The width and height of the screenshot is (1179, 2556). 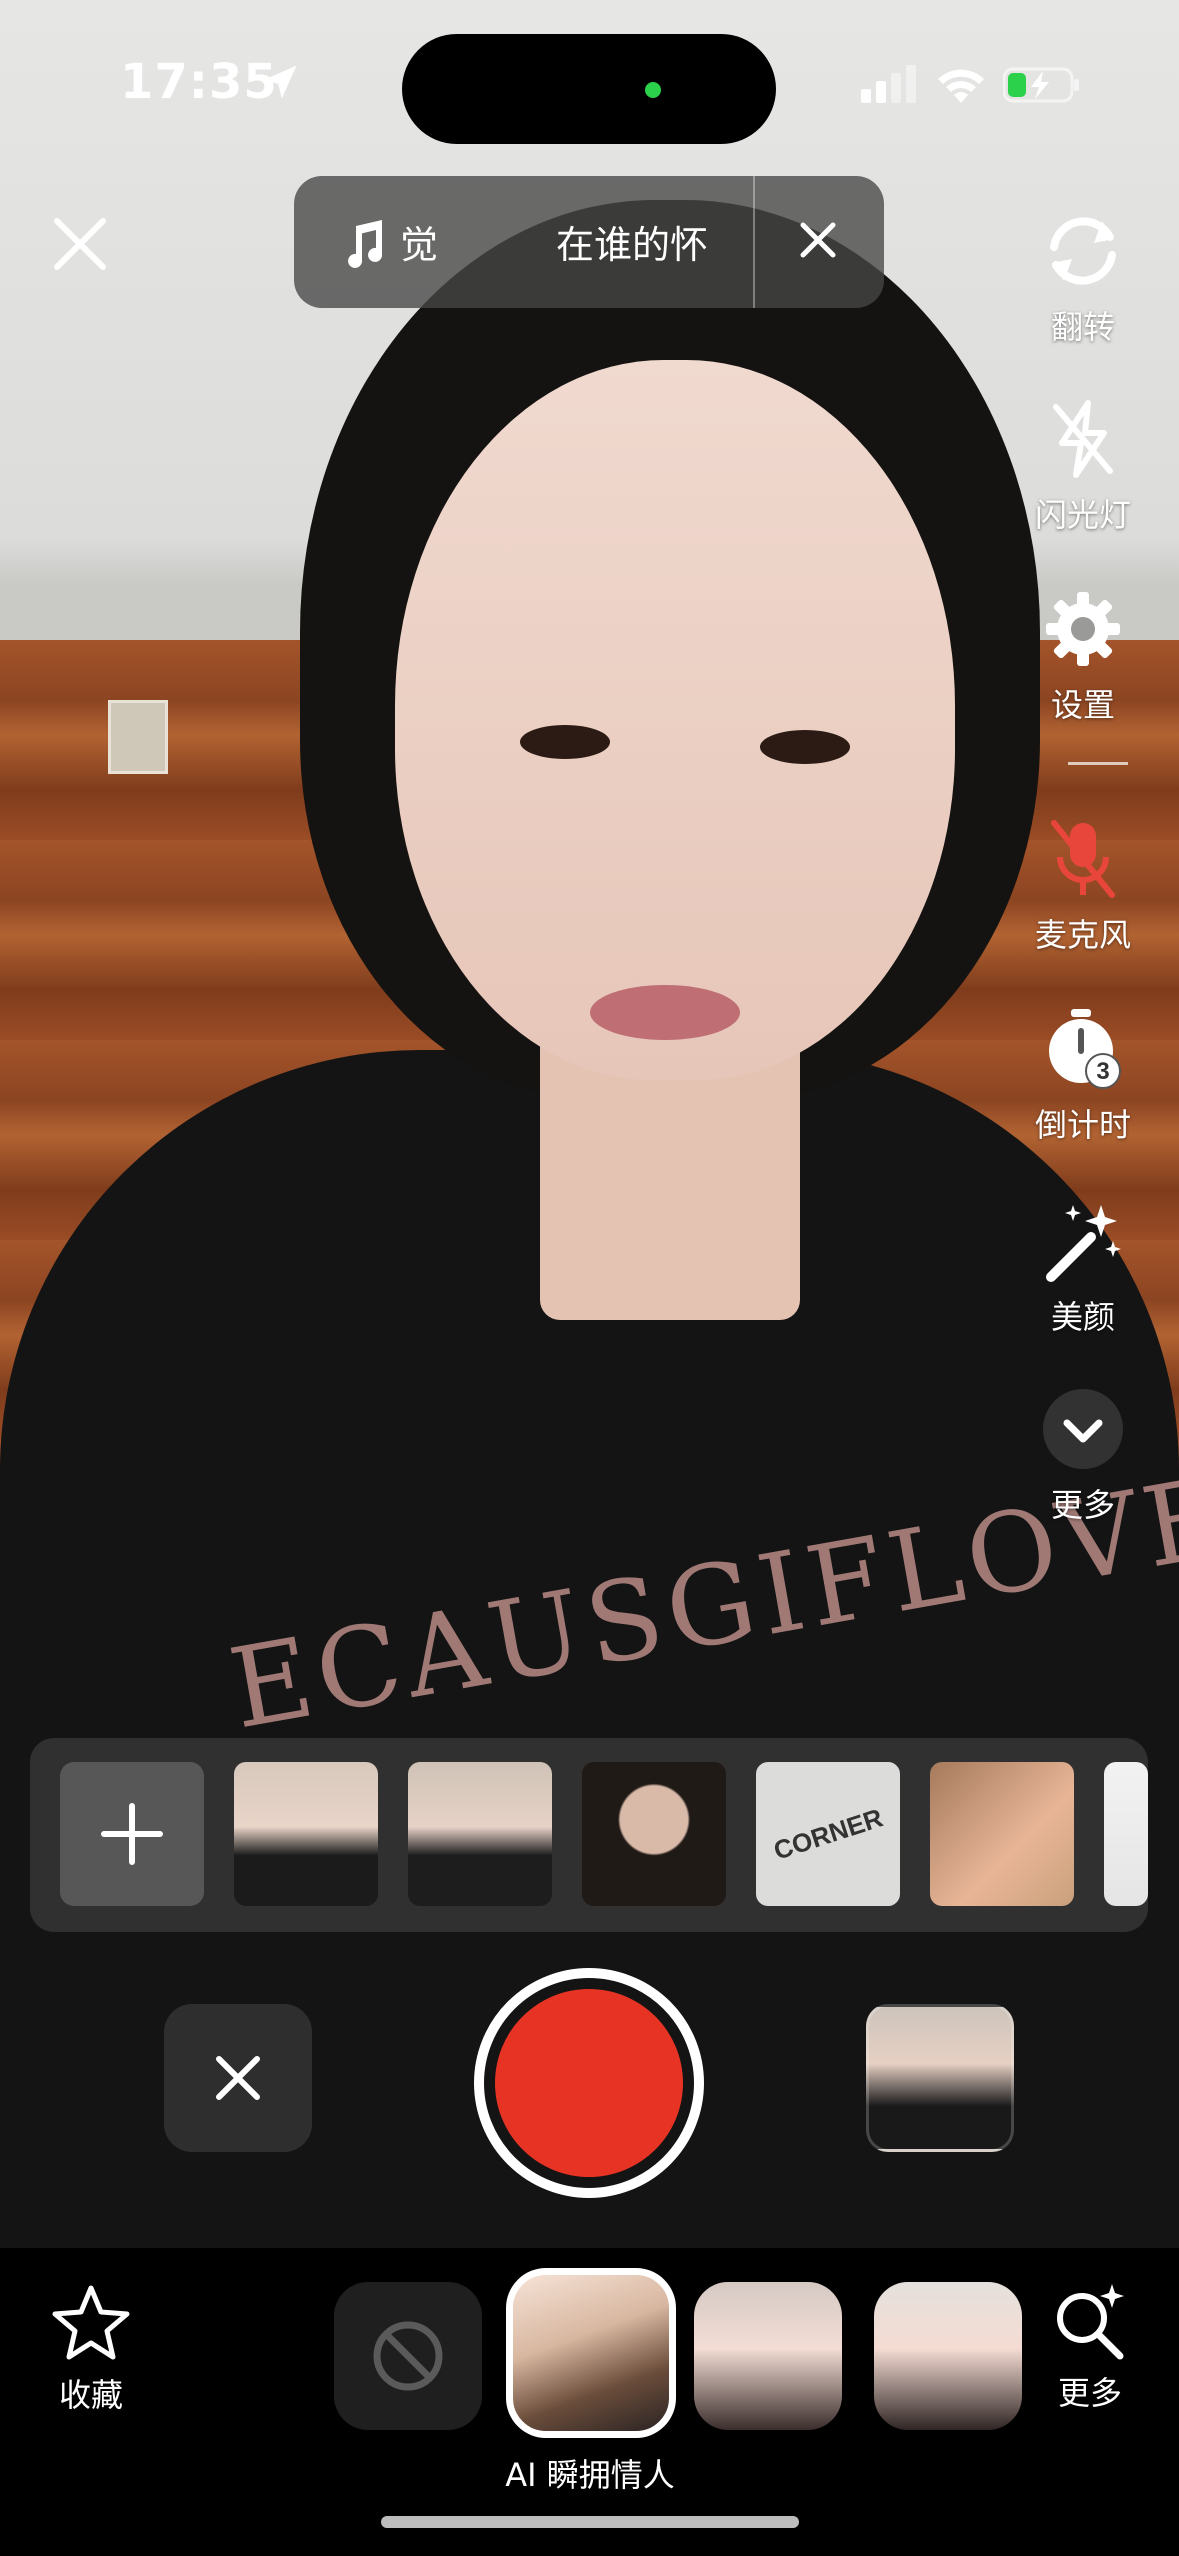 I want to click on status-time: 17:35, so click(x=199, y=82).